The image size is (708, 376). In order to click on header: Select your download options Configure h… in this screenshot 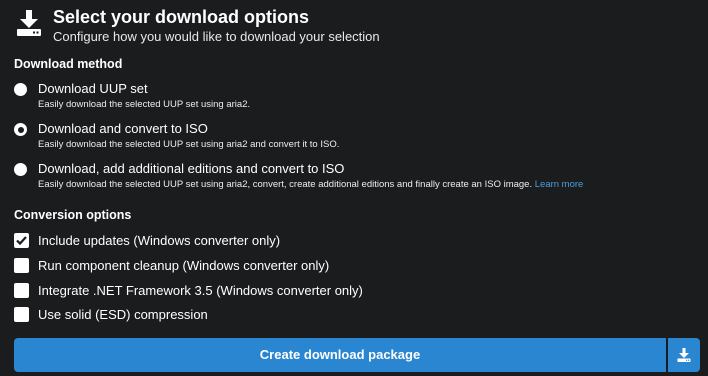, I will do `click(354, 26)`.